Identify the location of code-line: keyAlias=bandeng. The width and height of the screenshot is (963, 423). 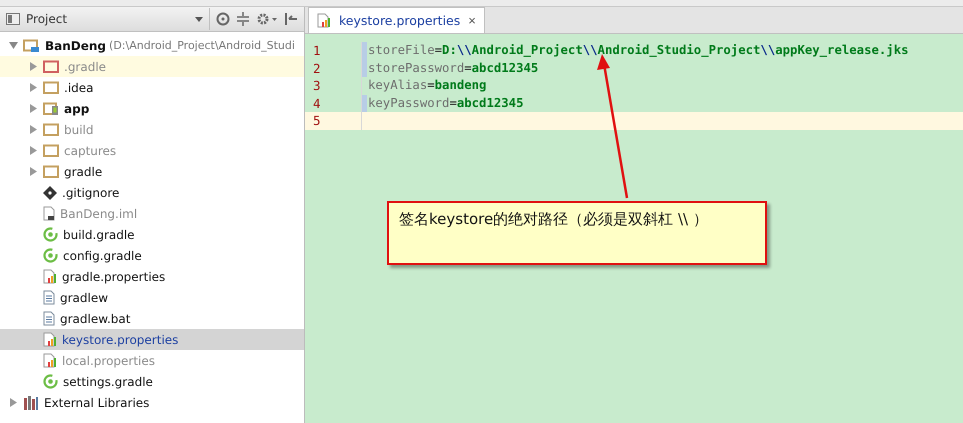
(426, 85).